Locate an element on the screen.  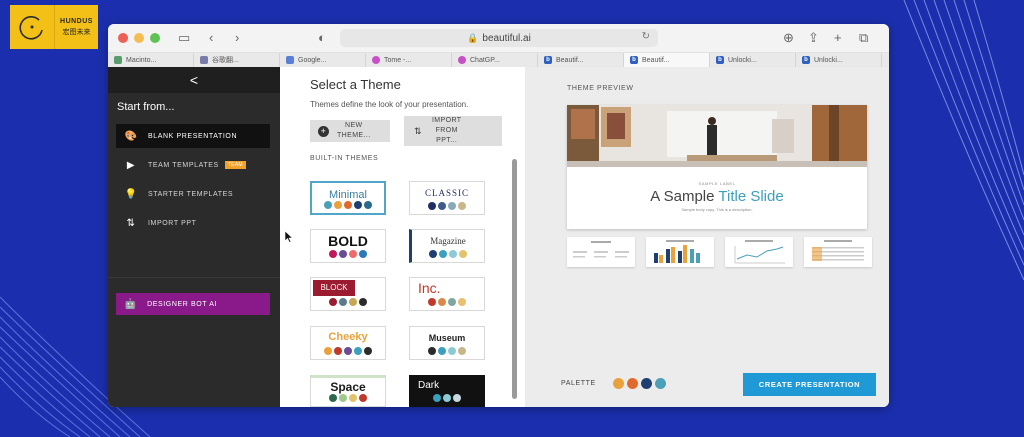
starter-templates-button: 💡 STARTER TEMPLATES is located at coordinates (193, 194).